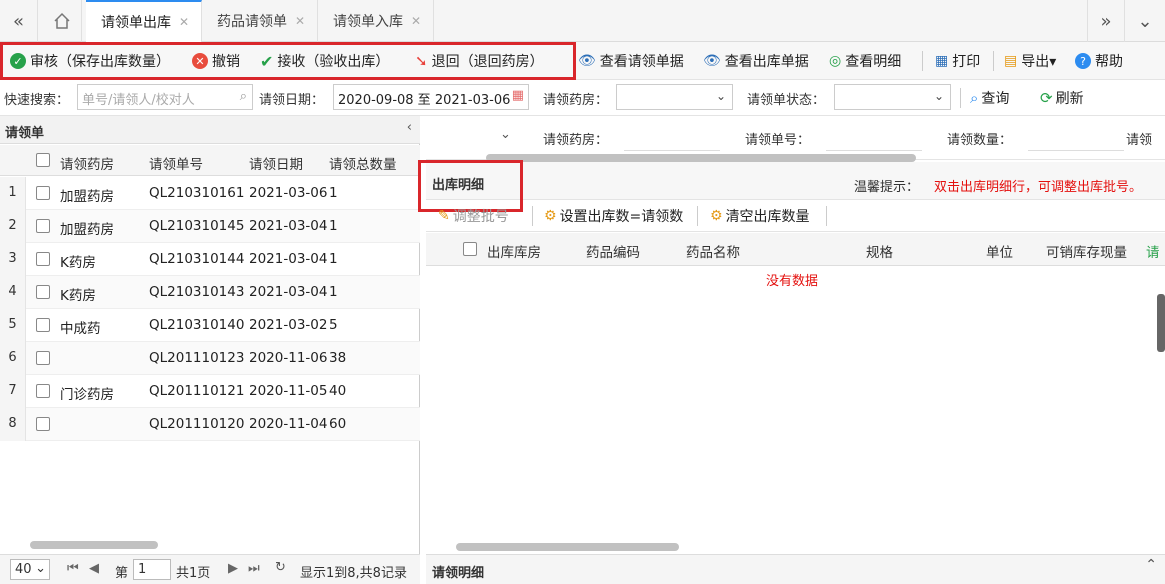  I want to click on table-row: 2 加盟药房 QL210310145 2021-03-04 1, so click(210, 226).